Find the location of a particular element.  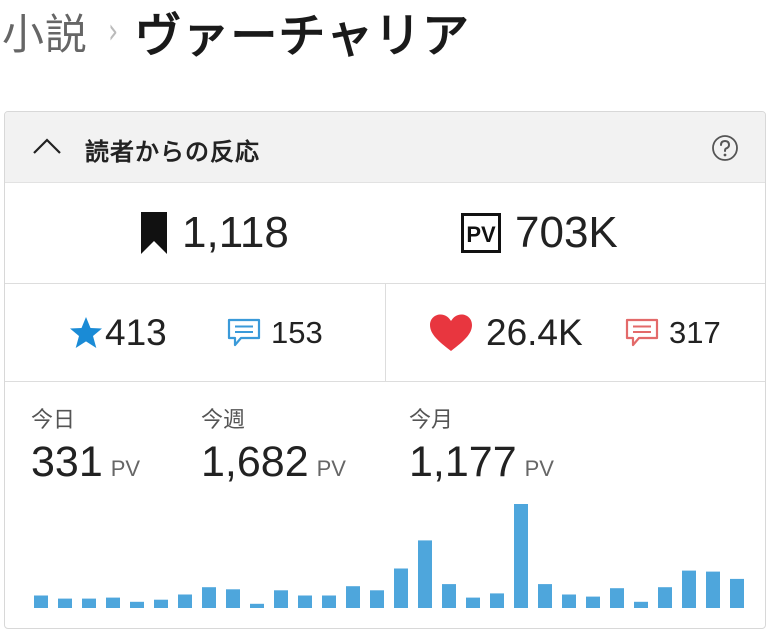

comment-stat: 317 is located at coordinates (673, 332).